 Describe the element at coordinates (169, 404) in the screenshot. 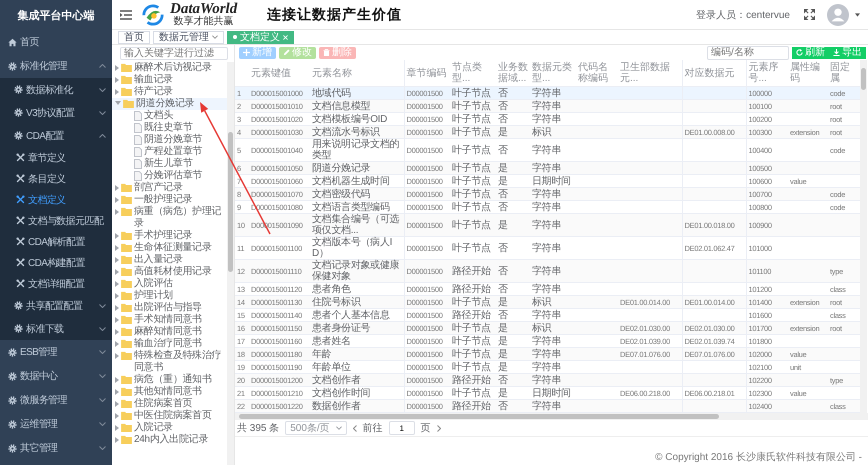

I see `tree-item: 住院病案首页` at that location.